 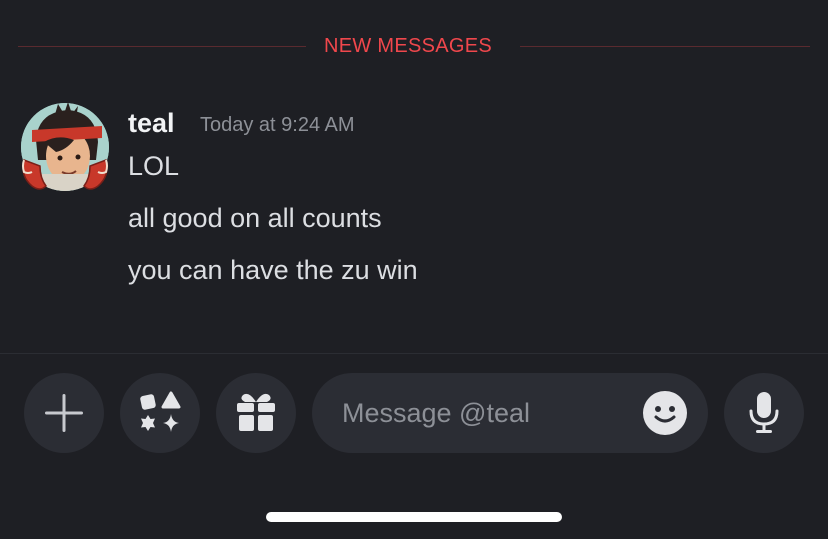 I want to click on voice-message-button, so click(x=764, y=413).